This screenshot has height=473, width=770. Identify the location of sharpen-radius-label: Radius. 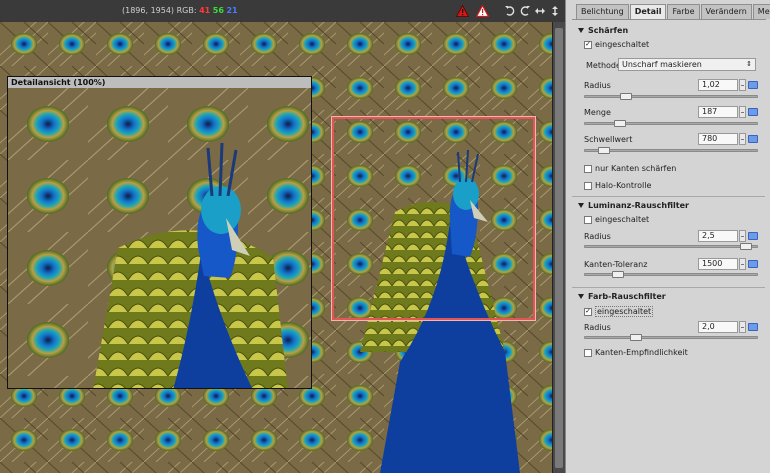
(597, 85).